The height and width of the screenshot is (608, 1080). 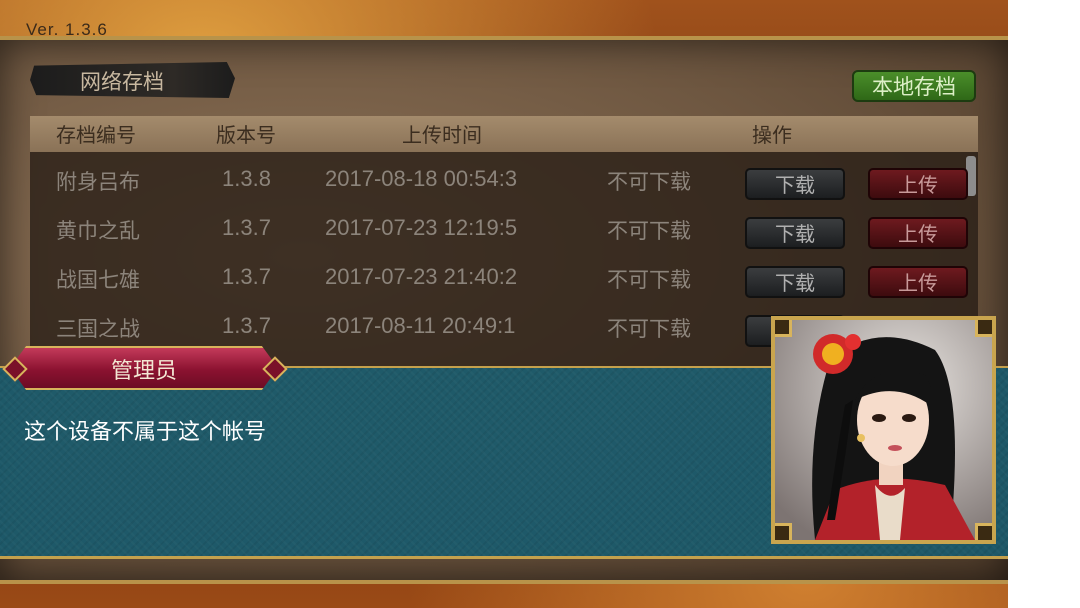 I want to click on dialog-message: 这个设备不属于这个帐号, so click(x=145, y=432).